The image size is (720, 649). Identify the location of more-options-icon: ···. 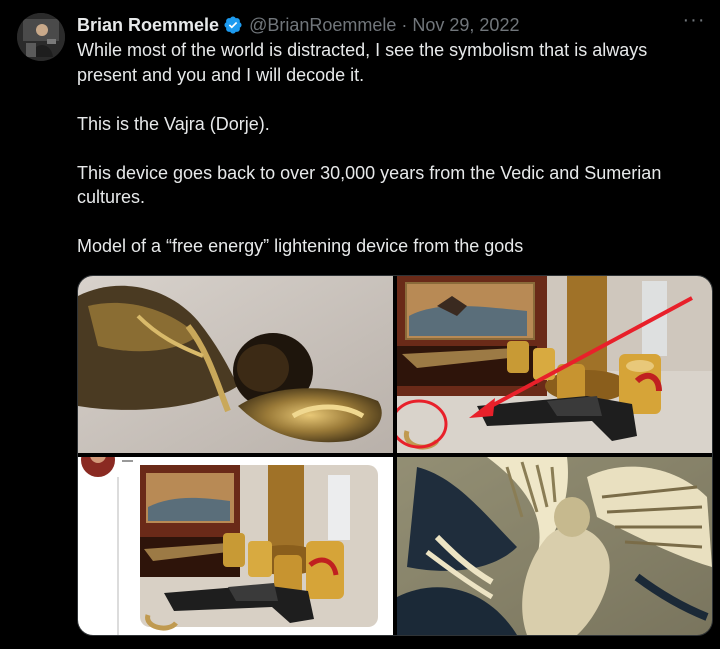
(694, 21).